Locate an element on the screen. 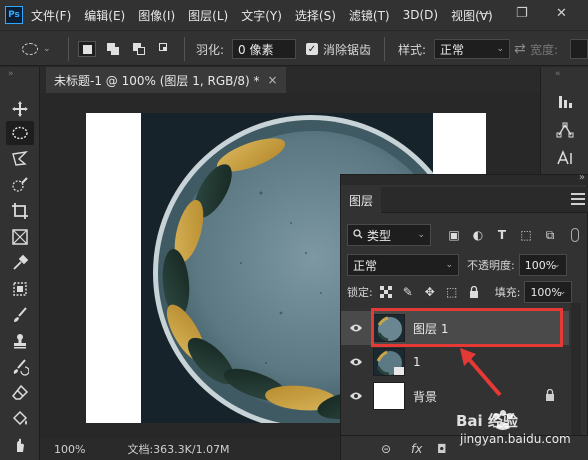  layer-name: 1 is located at coordinates (417, 362).